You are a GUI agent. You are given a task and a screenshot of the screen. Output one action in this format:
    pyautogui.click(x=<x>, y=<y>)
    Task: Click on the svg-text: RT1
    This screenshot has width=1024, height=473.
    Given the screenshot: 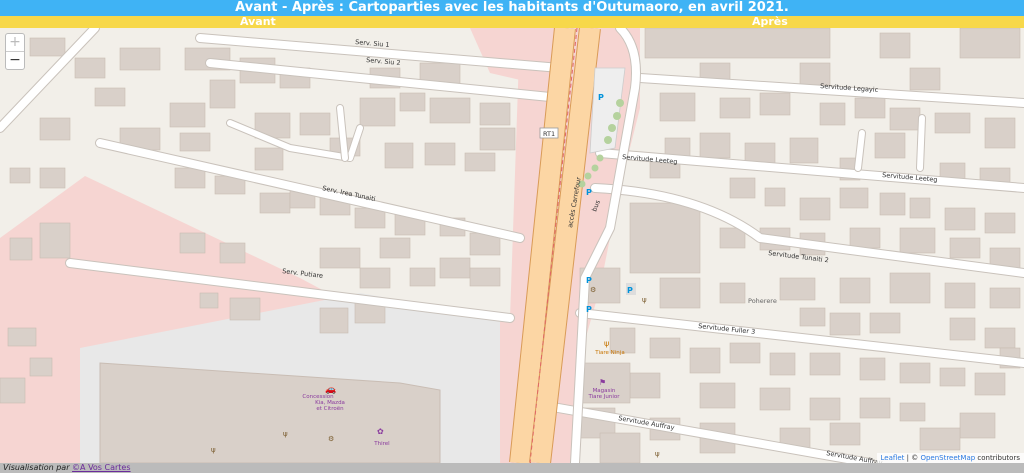 What is the action you would take?
    pyautogui.click(x=549, y=134)
    